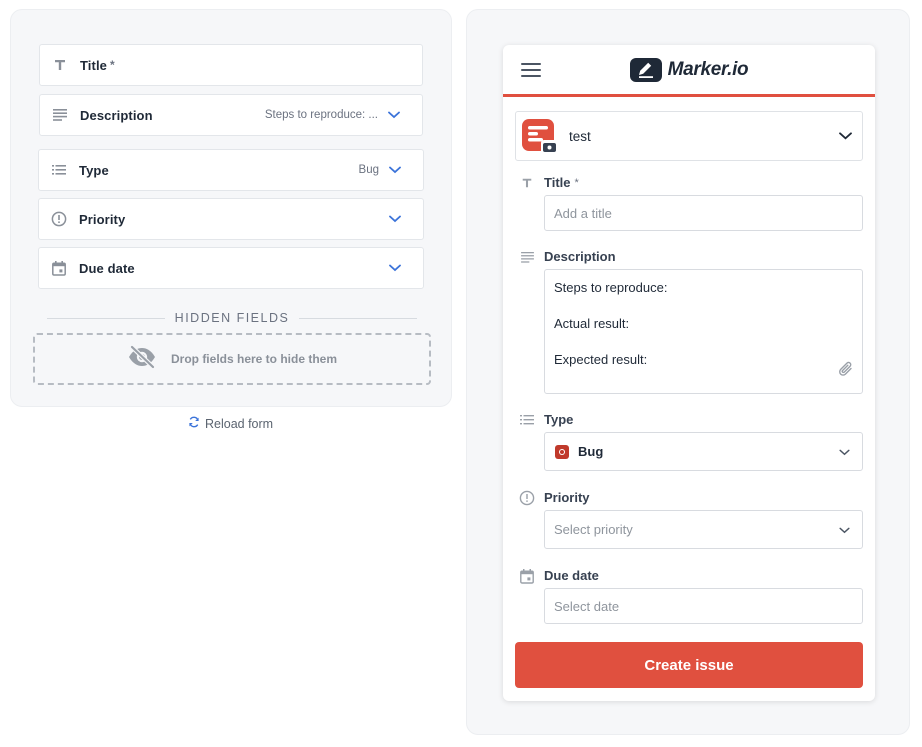  What do you see at coordinates (231, 268) in the screenshot?
I see `builder-field-due-date: Due date` at bounding box center [231, 268].